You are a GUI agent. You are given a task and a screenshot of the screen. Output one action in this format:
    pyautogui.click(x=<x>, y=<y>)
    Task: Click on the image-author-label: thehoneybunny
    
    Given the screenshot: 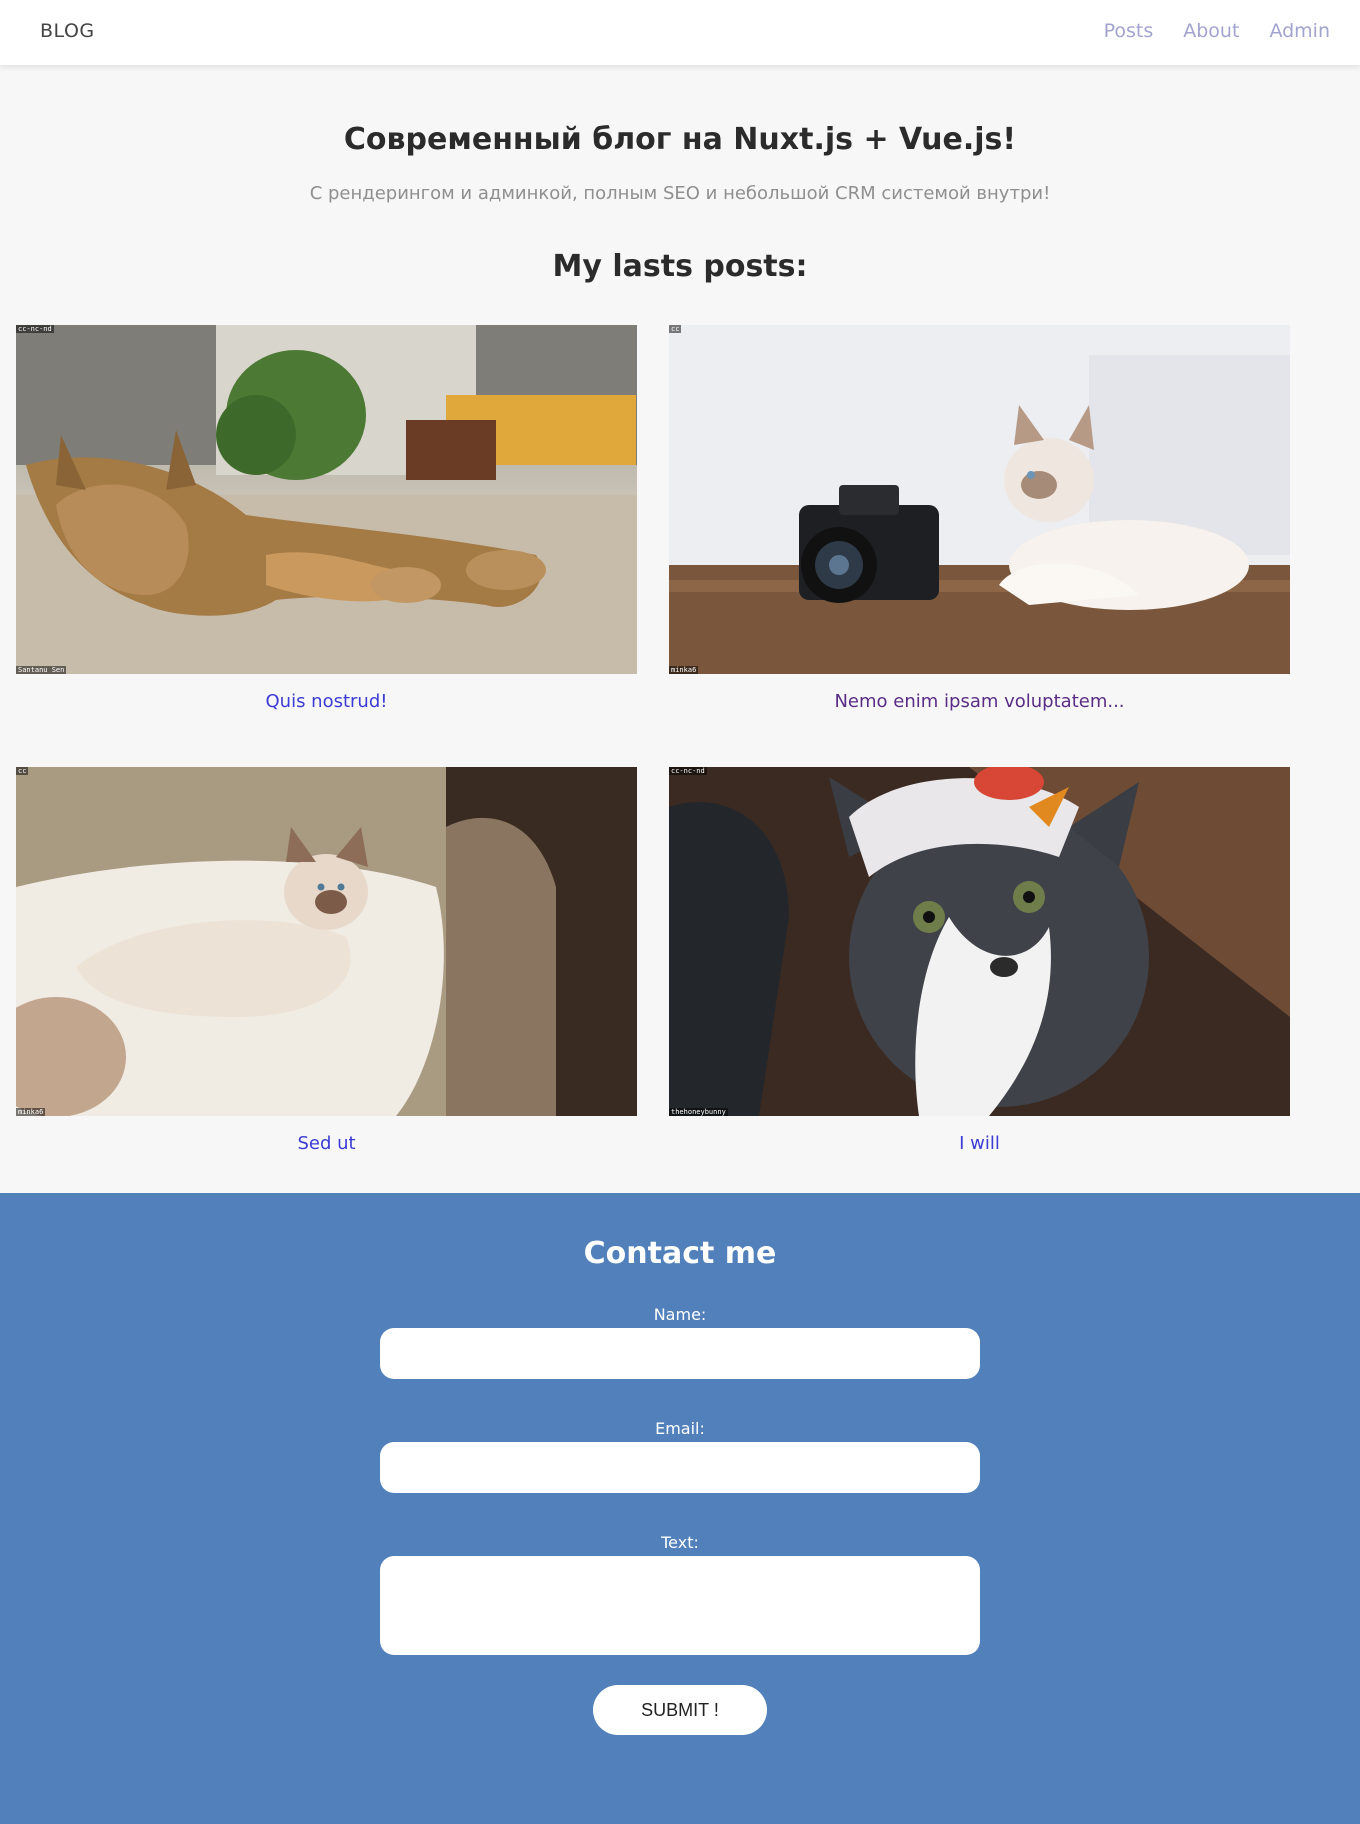 What is the action you would take?
    pyautogui.click(x=698, y=1112)
    